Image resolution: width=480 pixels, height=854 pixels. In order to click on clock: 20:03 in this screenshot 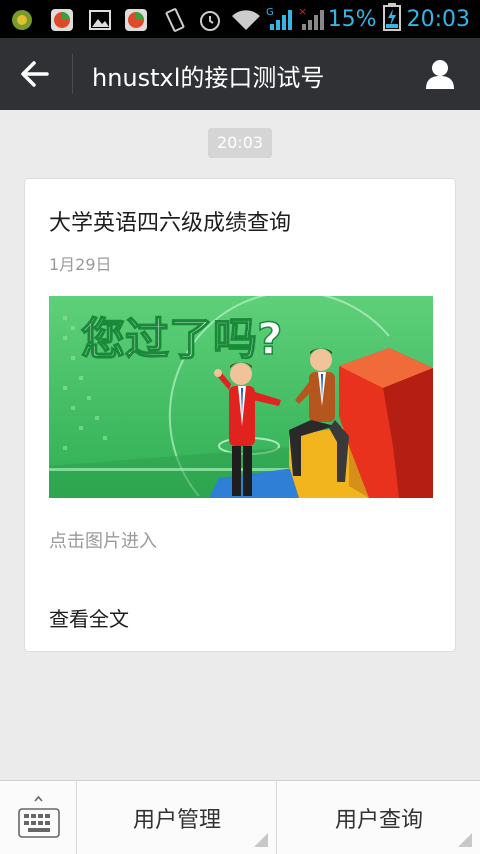, I will do `click(438, 19)`.